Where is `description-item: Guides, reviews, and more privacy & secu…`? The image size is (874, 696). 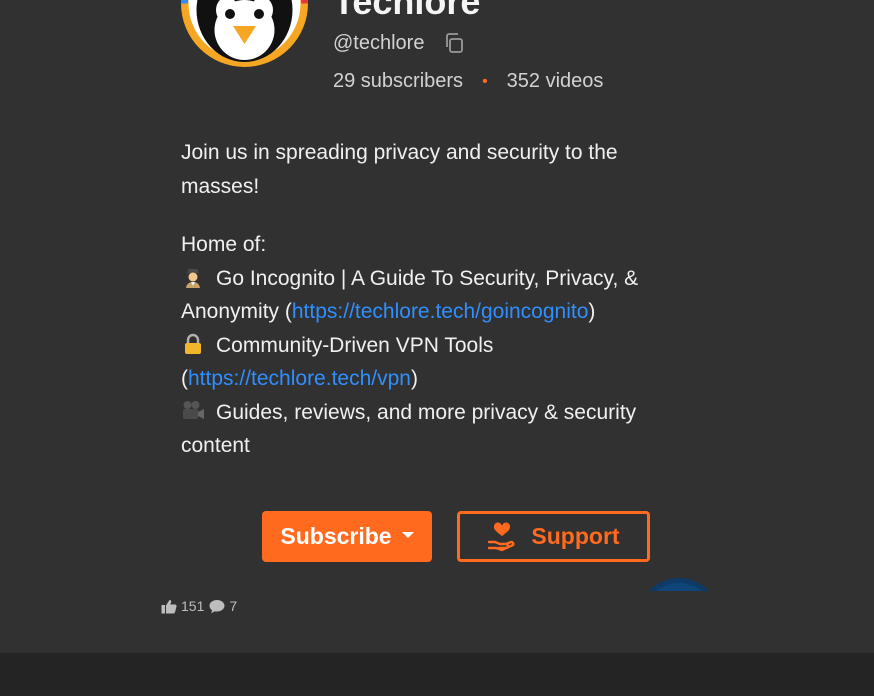
description-item: Guides, reviews, and more privacy & secu… is located at coordinates (409, 428).